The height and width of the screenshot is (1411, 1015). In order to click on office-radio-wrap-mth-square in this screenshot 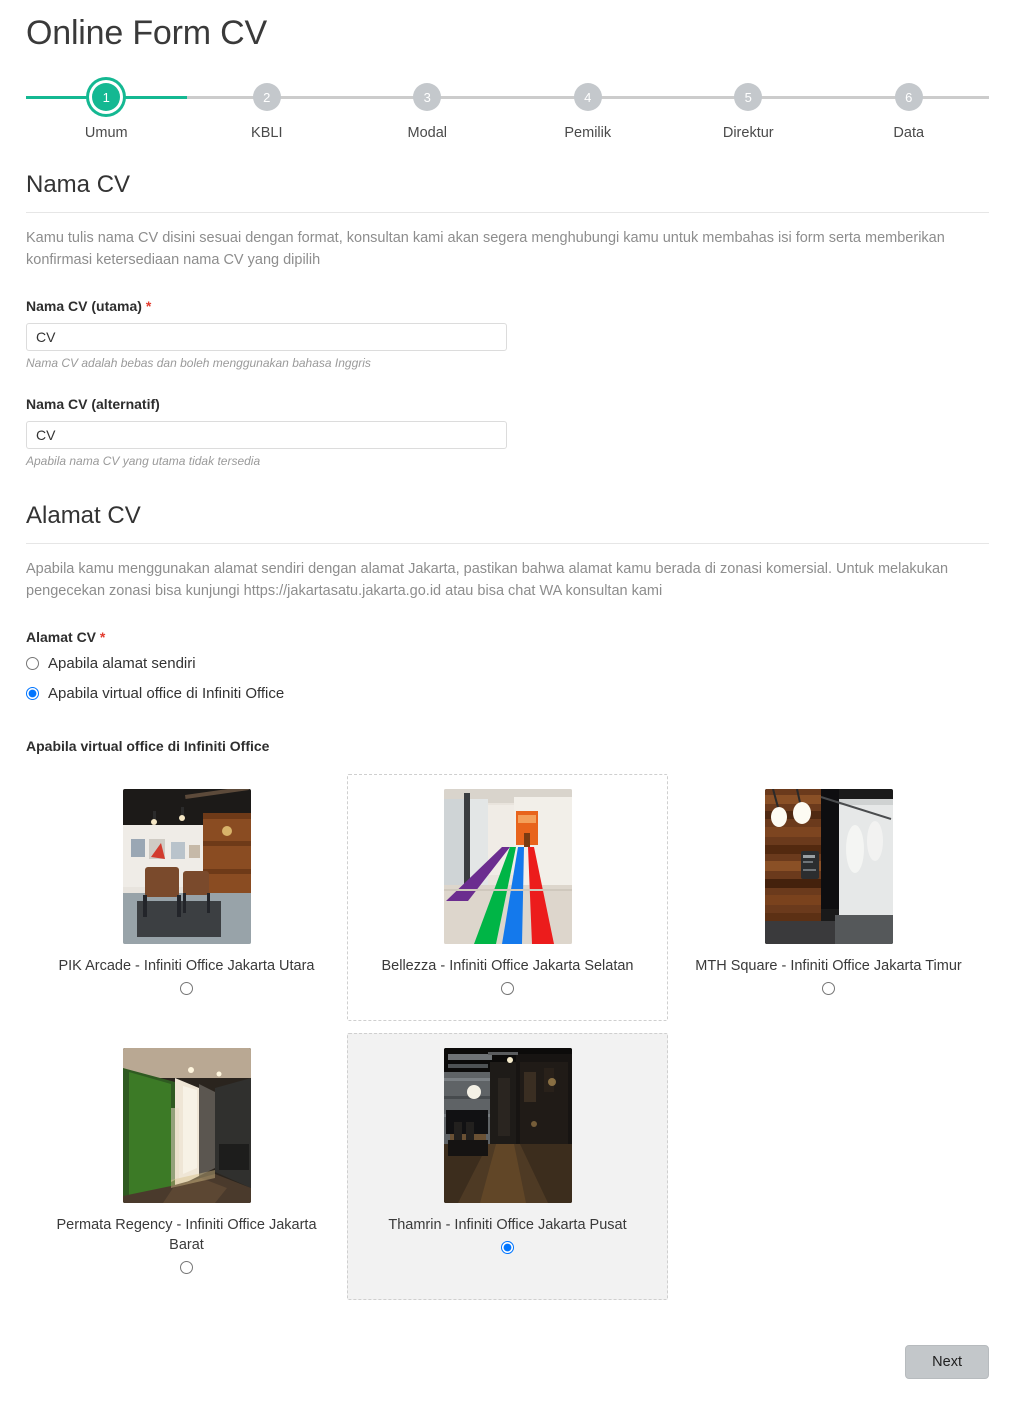, I will do `click(828, 990)`.